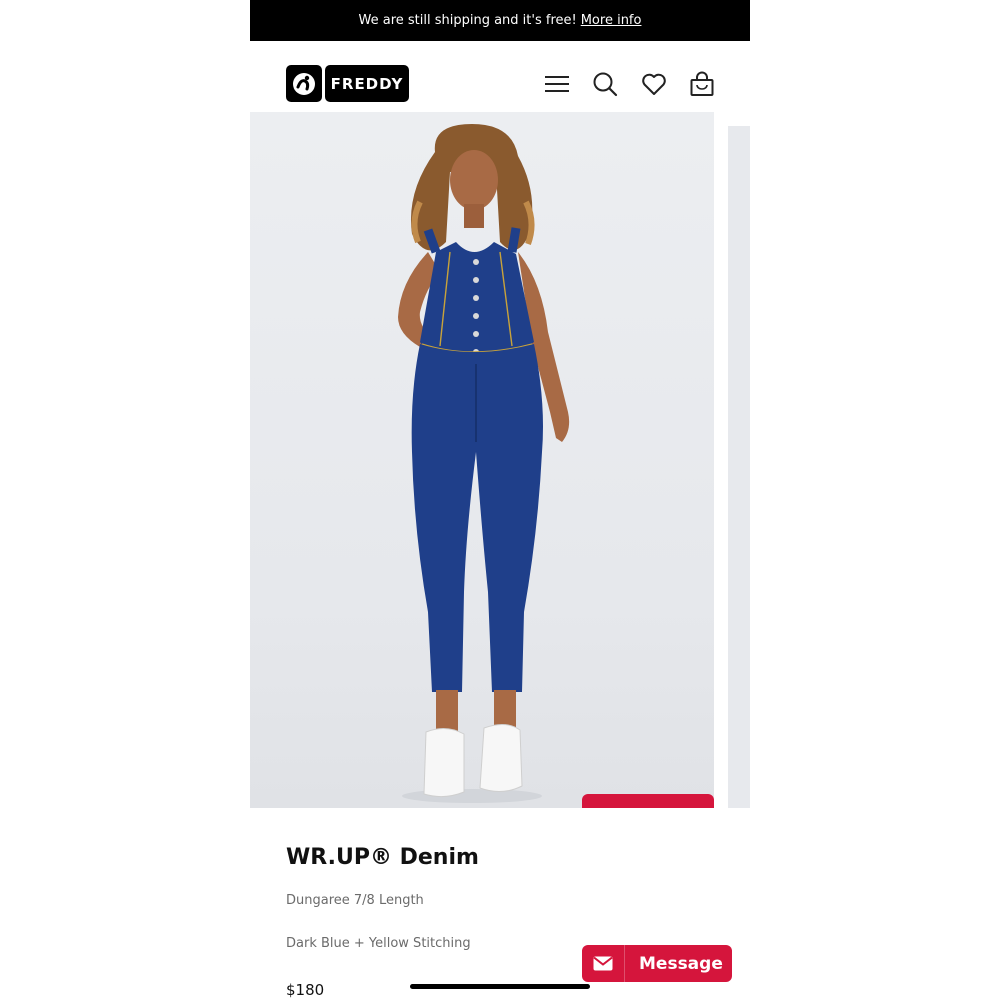 The width and height of the screenshot is (1000, 1000). I want to click on message-button: Message, so click(657, 963).